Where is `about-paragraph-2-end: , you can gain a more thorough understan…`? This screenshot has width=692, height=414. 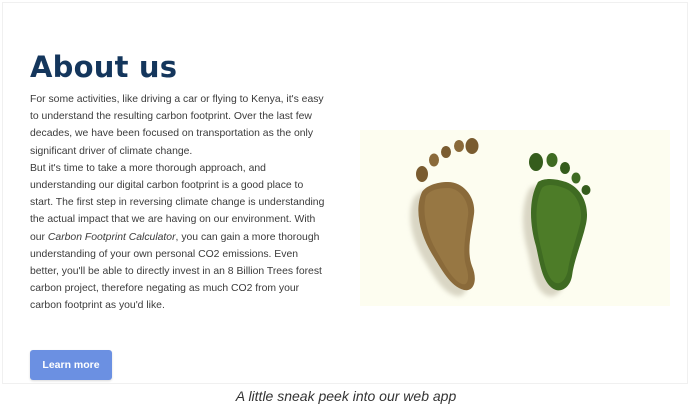 about-paragraph-2-end: , you can gain a more thorough understan… is located at coordinates (176, 271).